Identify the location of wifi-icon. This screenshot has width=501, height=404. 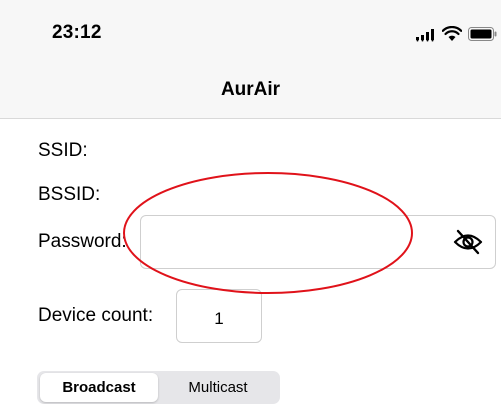
(452, 33).